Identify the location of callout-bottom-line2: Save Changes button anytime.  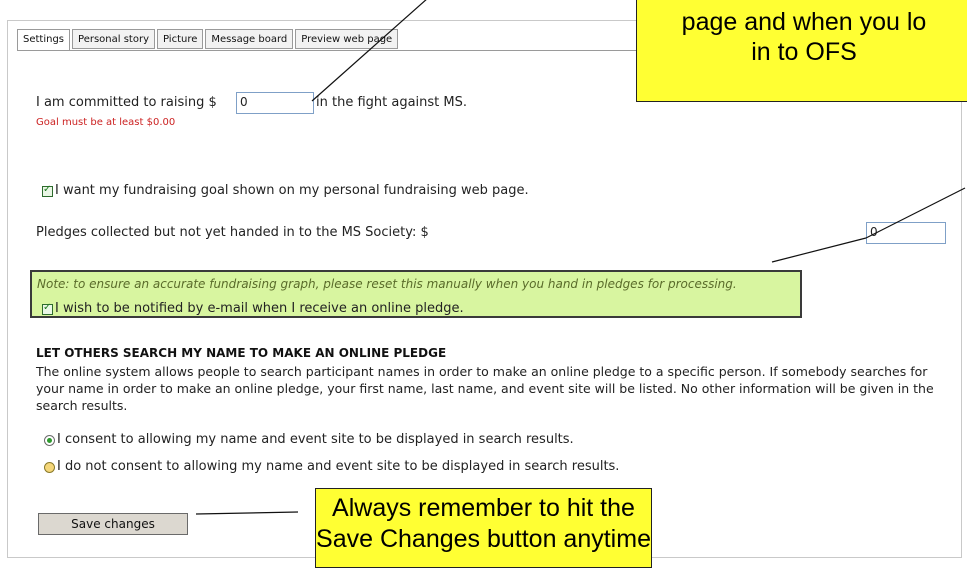
(483, 539).